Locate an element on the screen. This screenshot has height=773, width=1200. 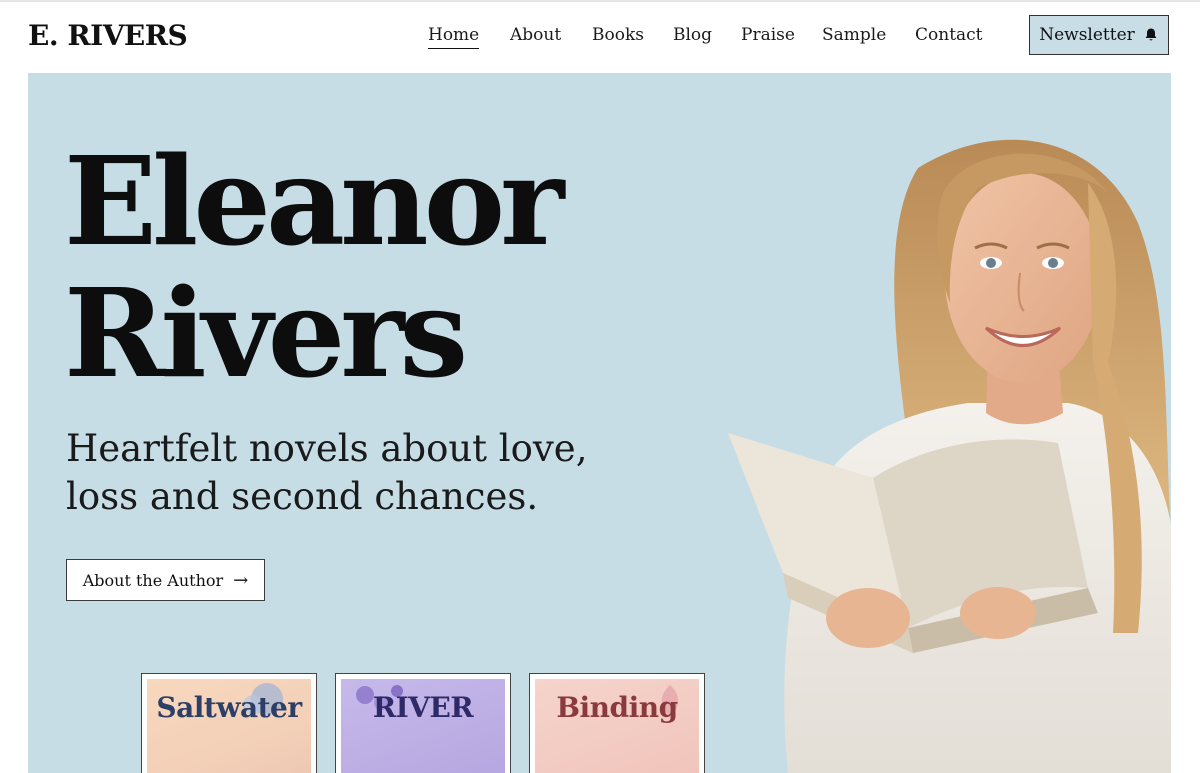
about-author-button: About the Author → is located at coordinates (165, 580).